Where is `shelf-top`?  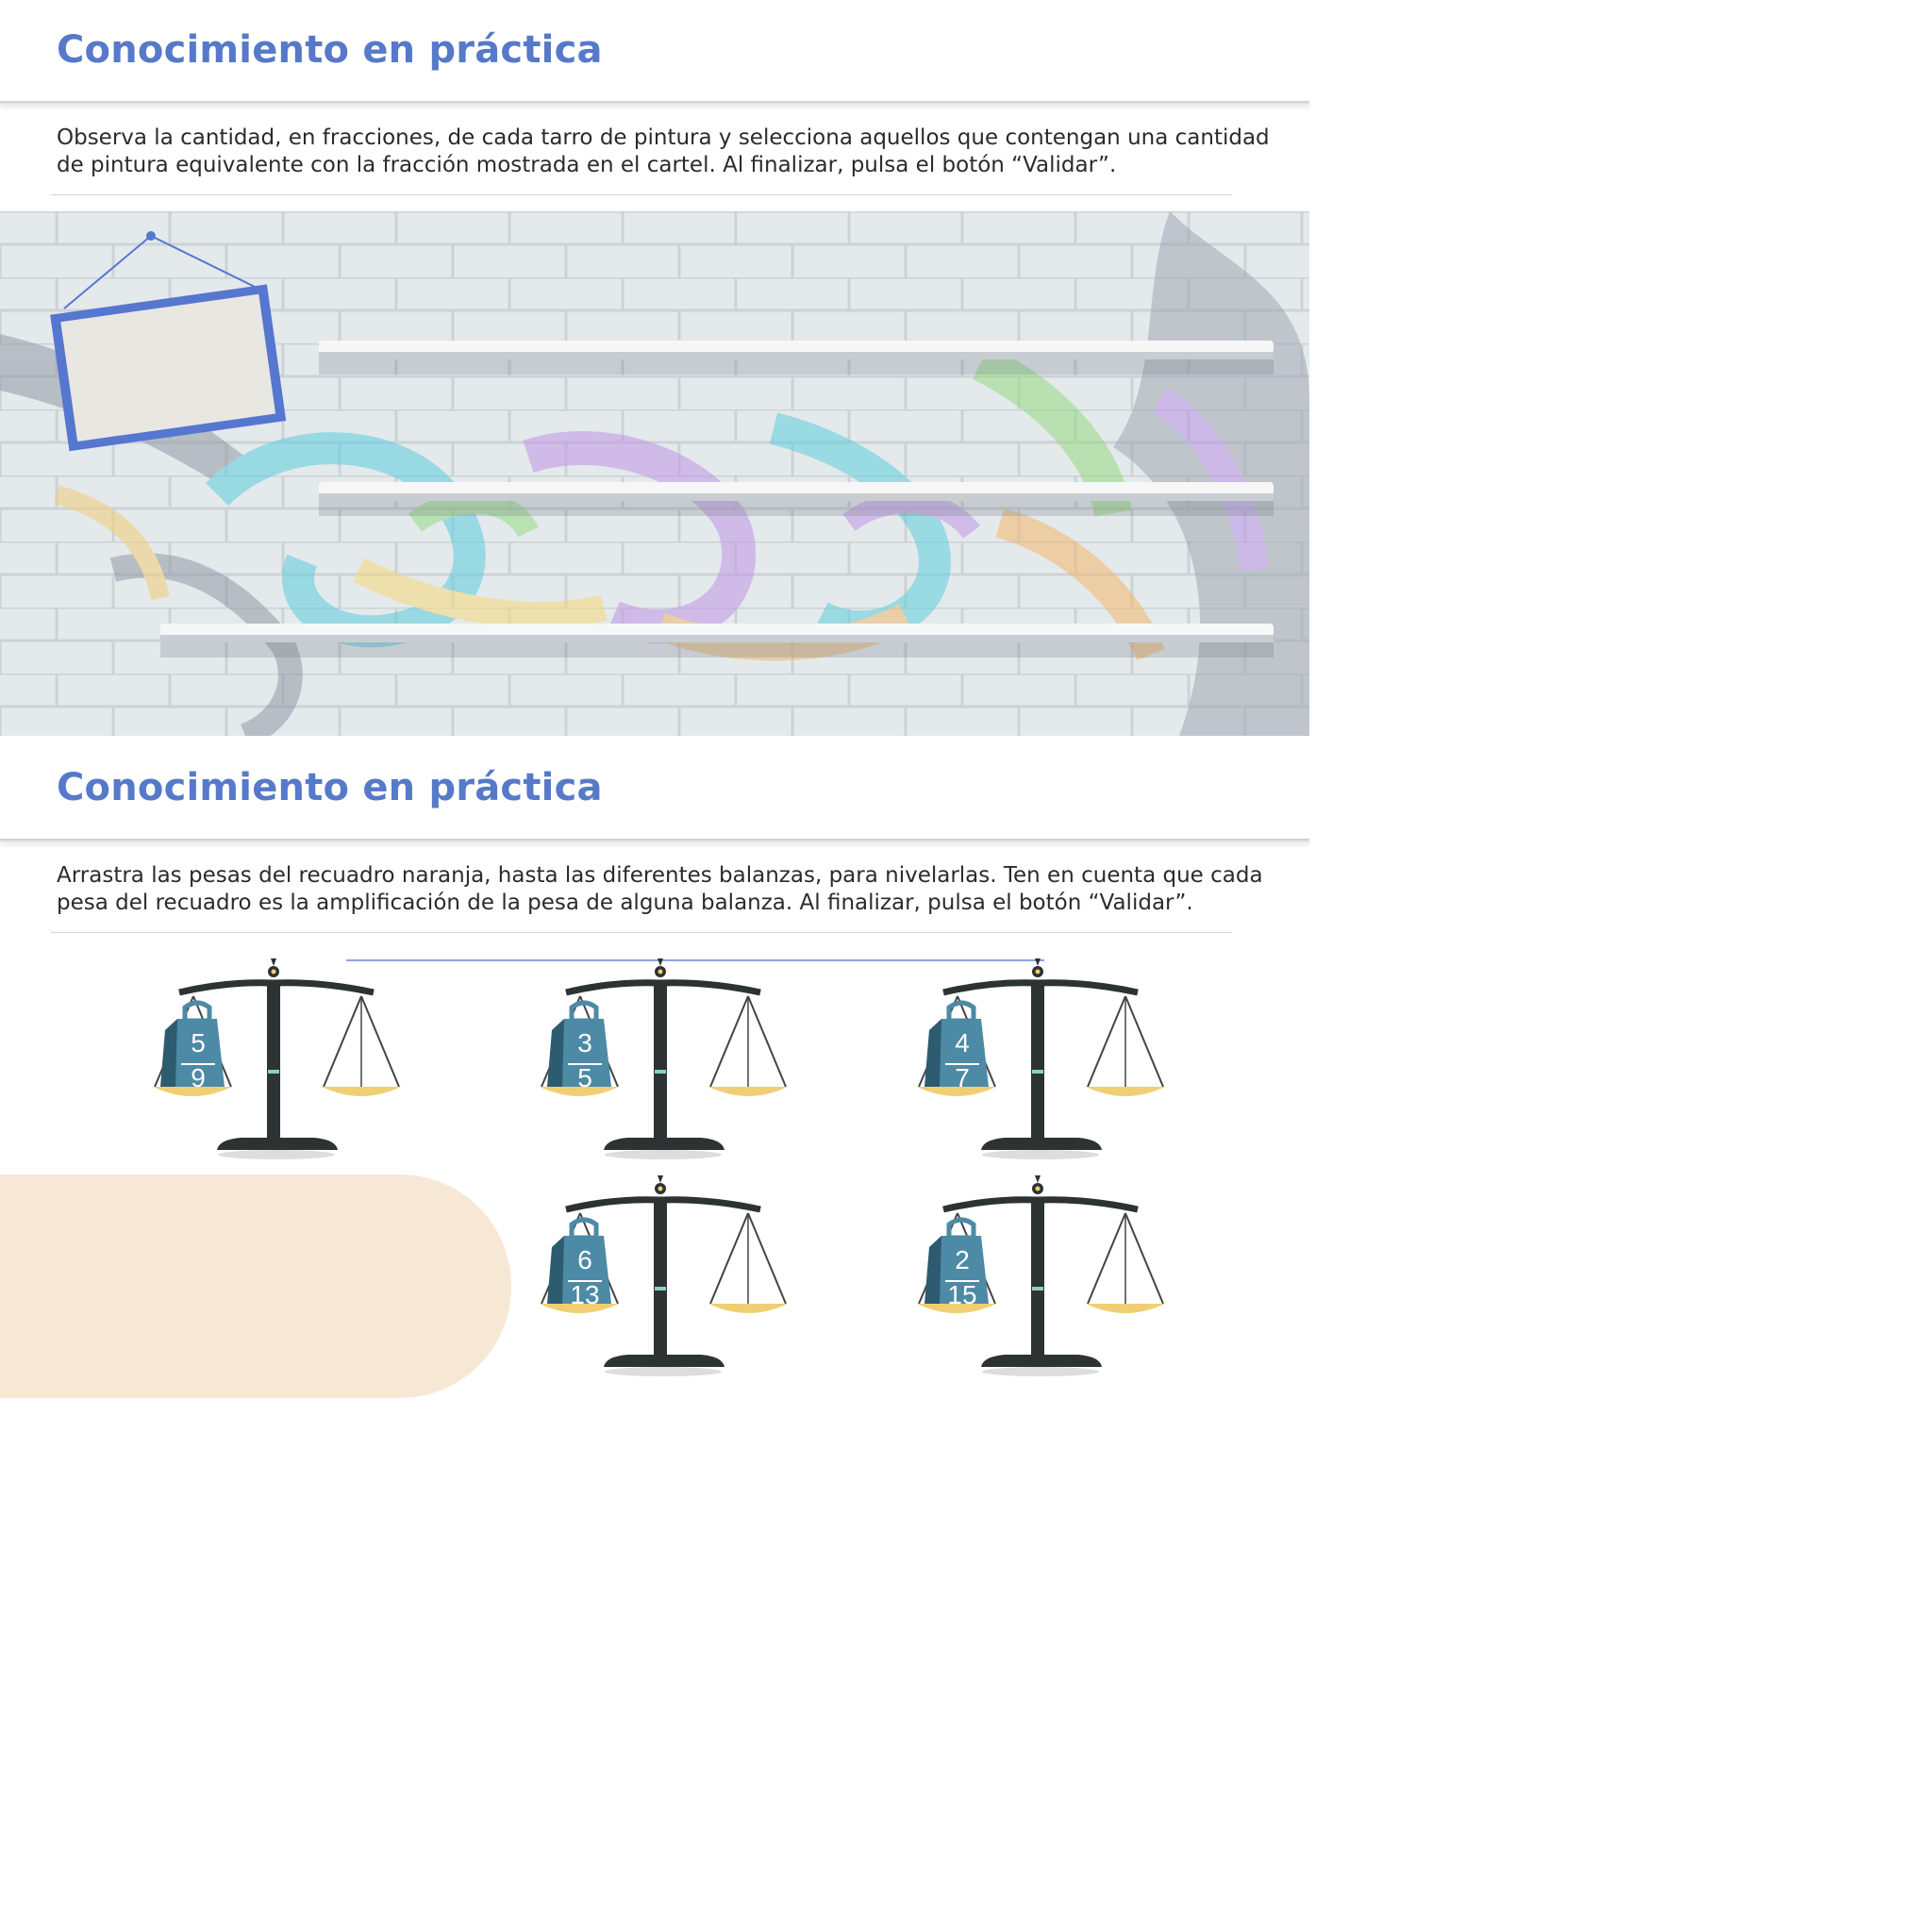 shelf-top is located at coordinates (796, 361).